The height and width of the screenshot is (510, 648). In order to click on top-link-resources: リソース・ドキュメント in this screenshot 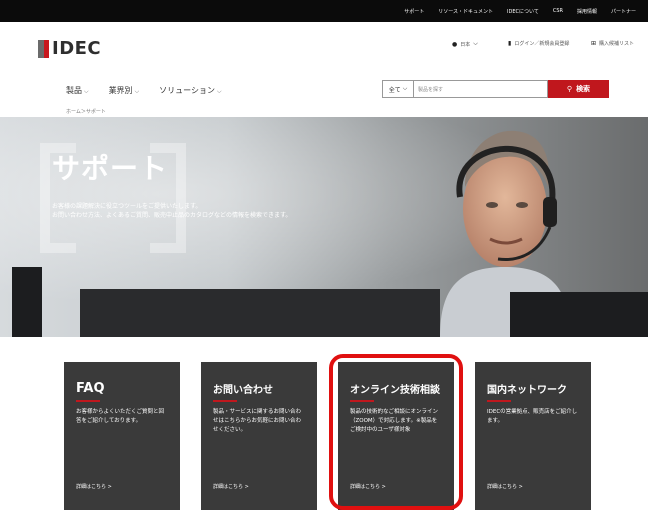, I will do `click(465, 11)`.